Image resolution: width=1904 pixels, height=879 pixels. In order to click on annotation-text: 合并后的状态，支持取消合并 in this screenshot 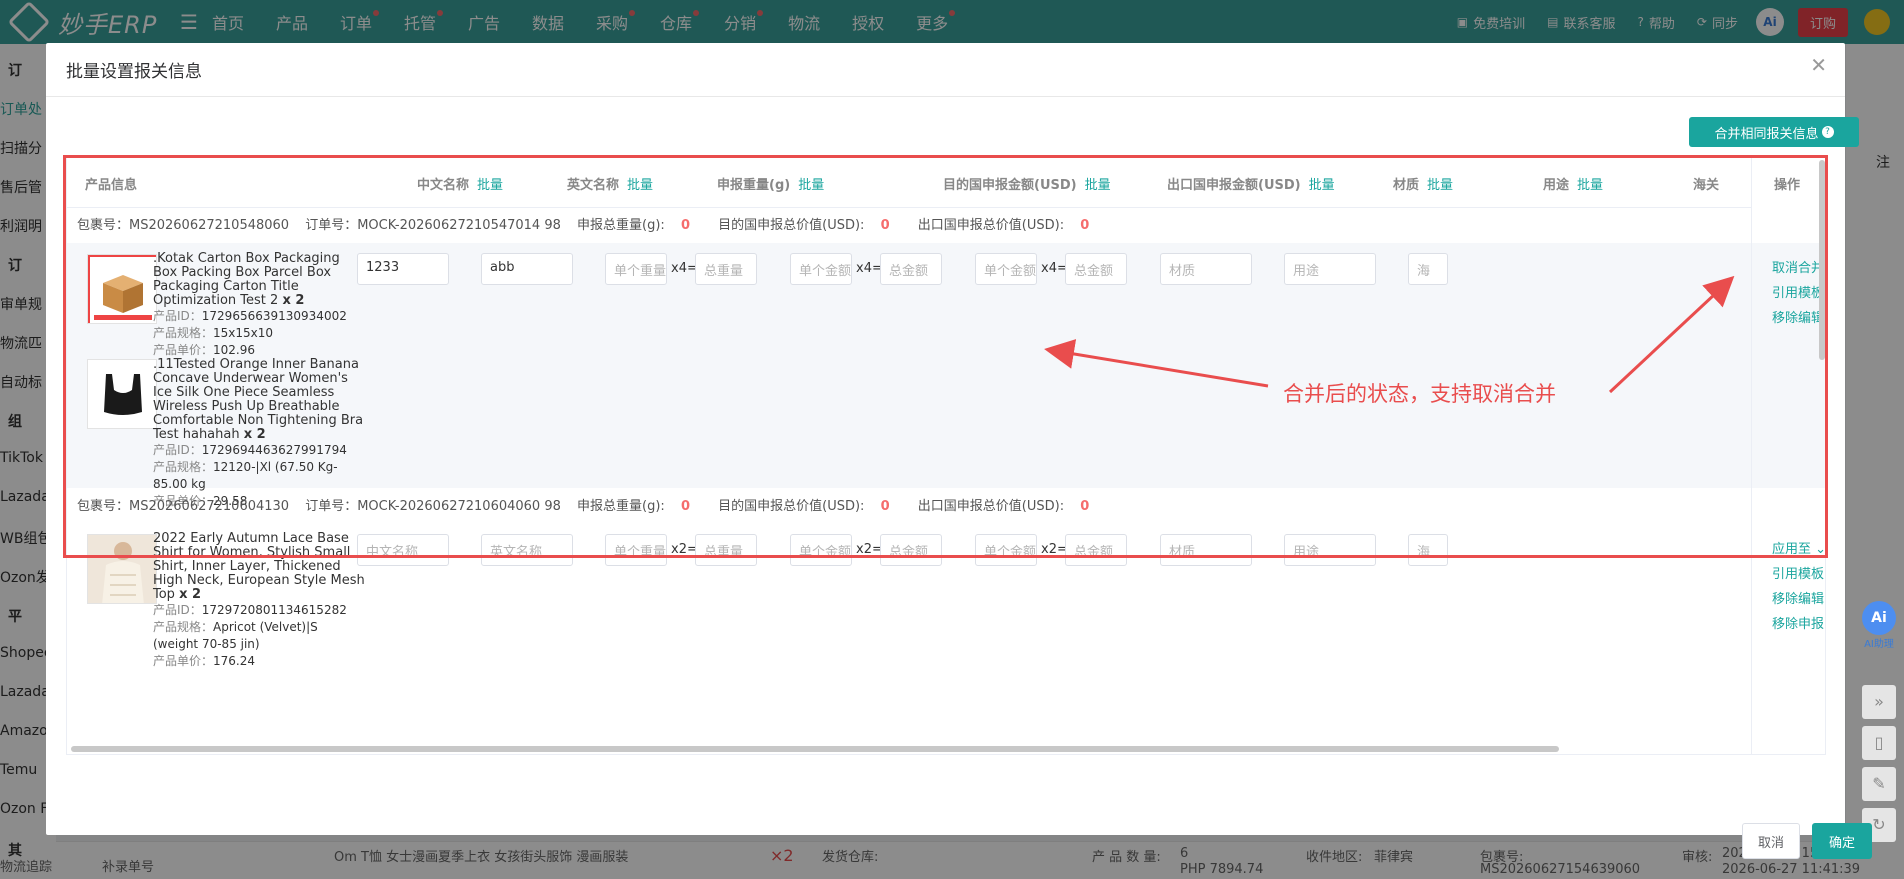, I will do `click(1419, 394)`.